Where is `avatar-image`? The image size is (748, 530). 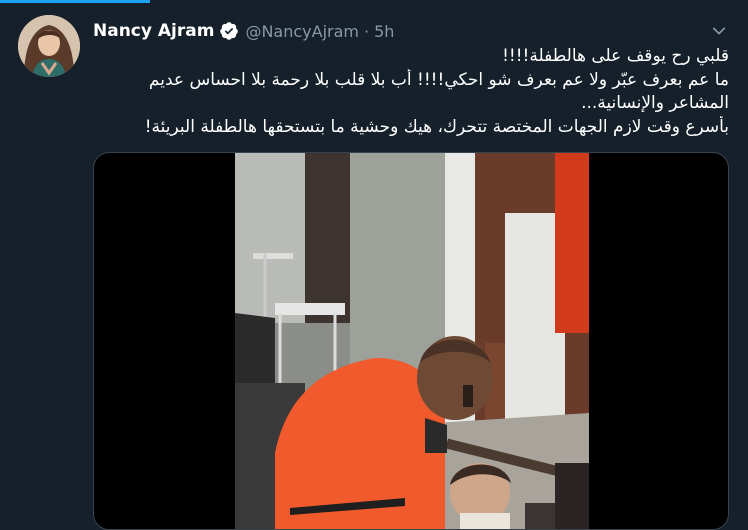
avatar-image is located at coordinates (49, 46).